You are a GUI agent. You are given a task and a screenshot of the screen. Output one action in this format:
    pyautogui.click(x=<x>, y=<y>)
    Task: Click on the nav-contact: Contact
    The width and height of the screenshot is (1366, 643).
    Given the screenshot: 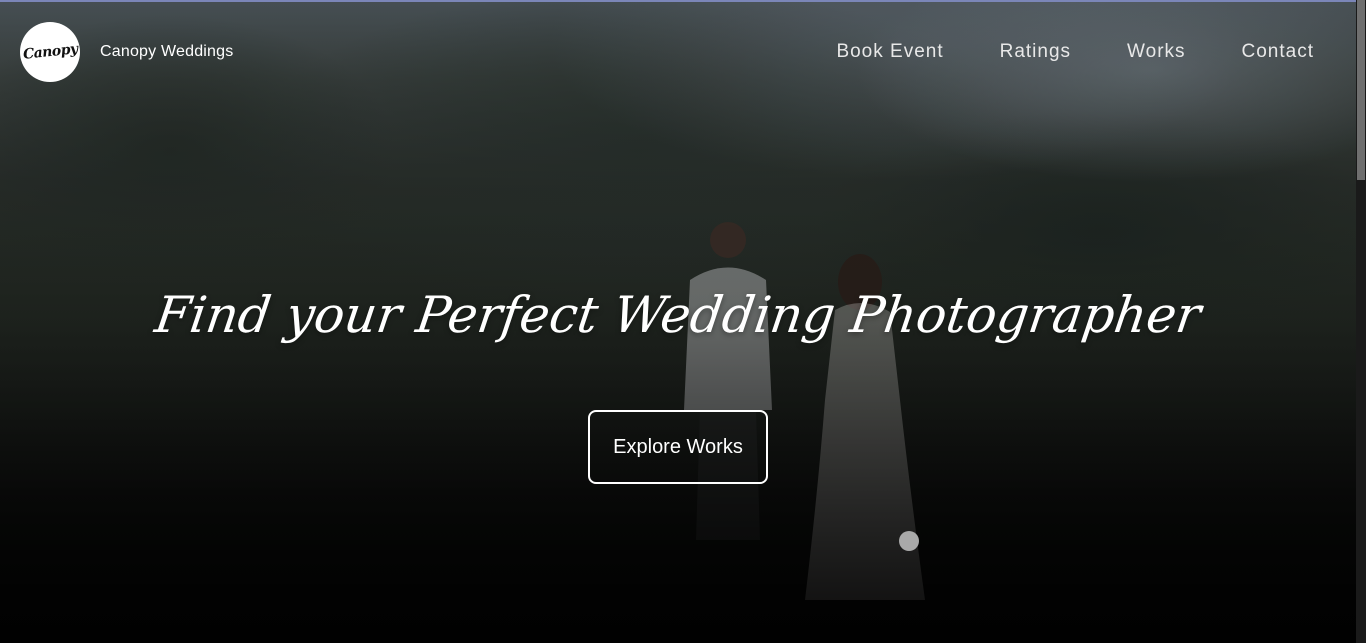 What is the action you would take?
    pyautogui.click(x=1278, y=52)
    